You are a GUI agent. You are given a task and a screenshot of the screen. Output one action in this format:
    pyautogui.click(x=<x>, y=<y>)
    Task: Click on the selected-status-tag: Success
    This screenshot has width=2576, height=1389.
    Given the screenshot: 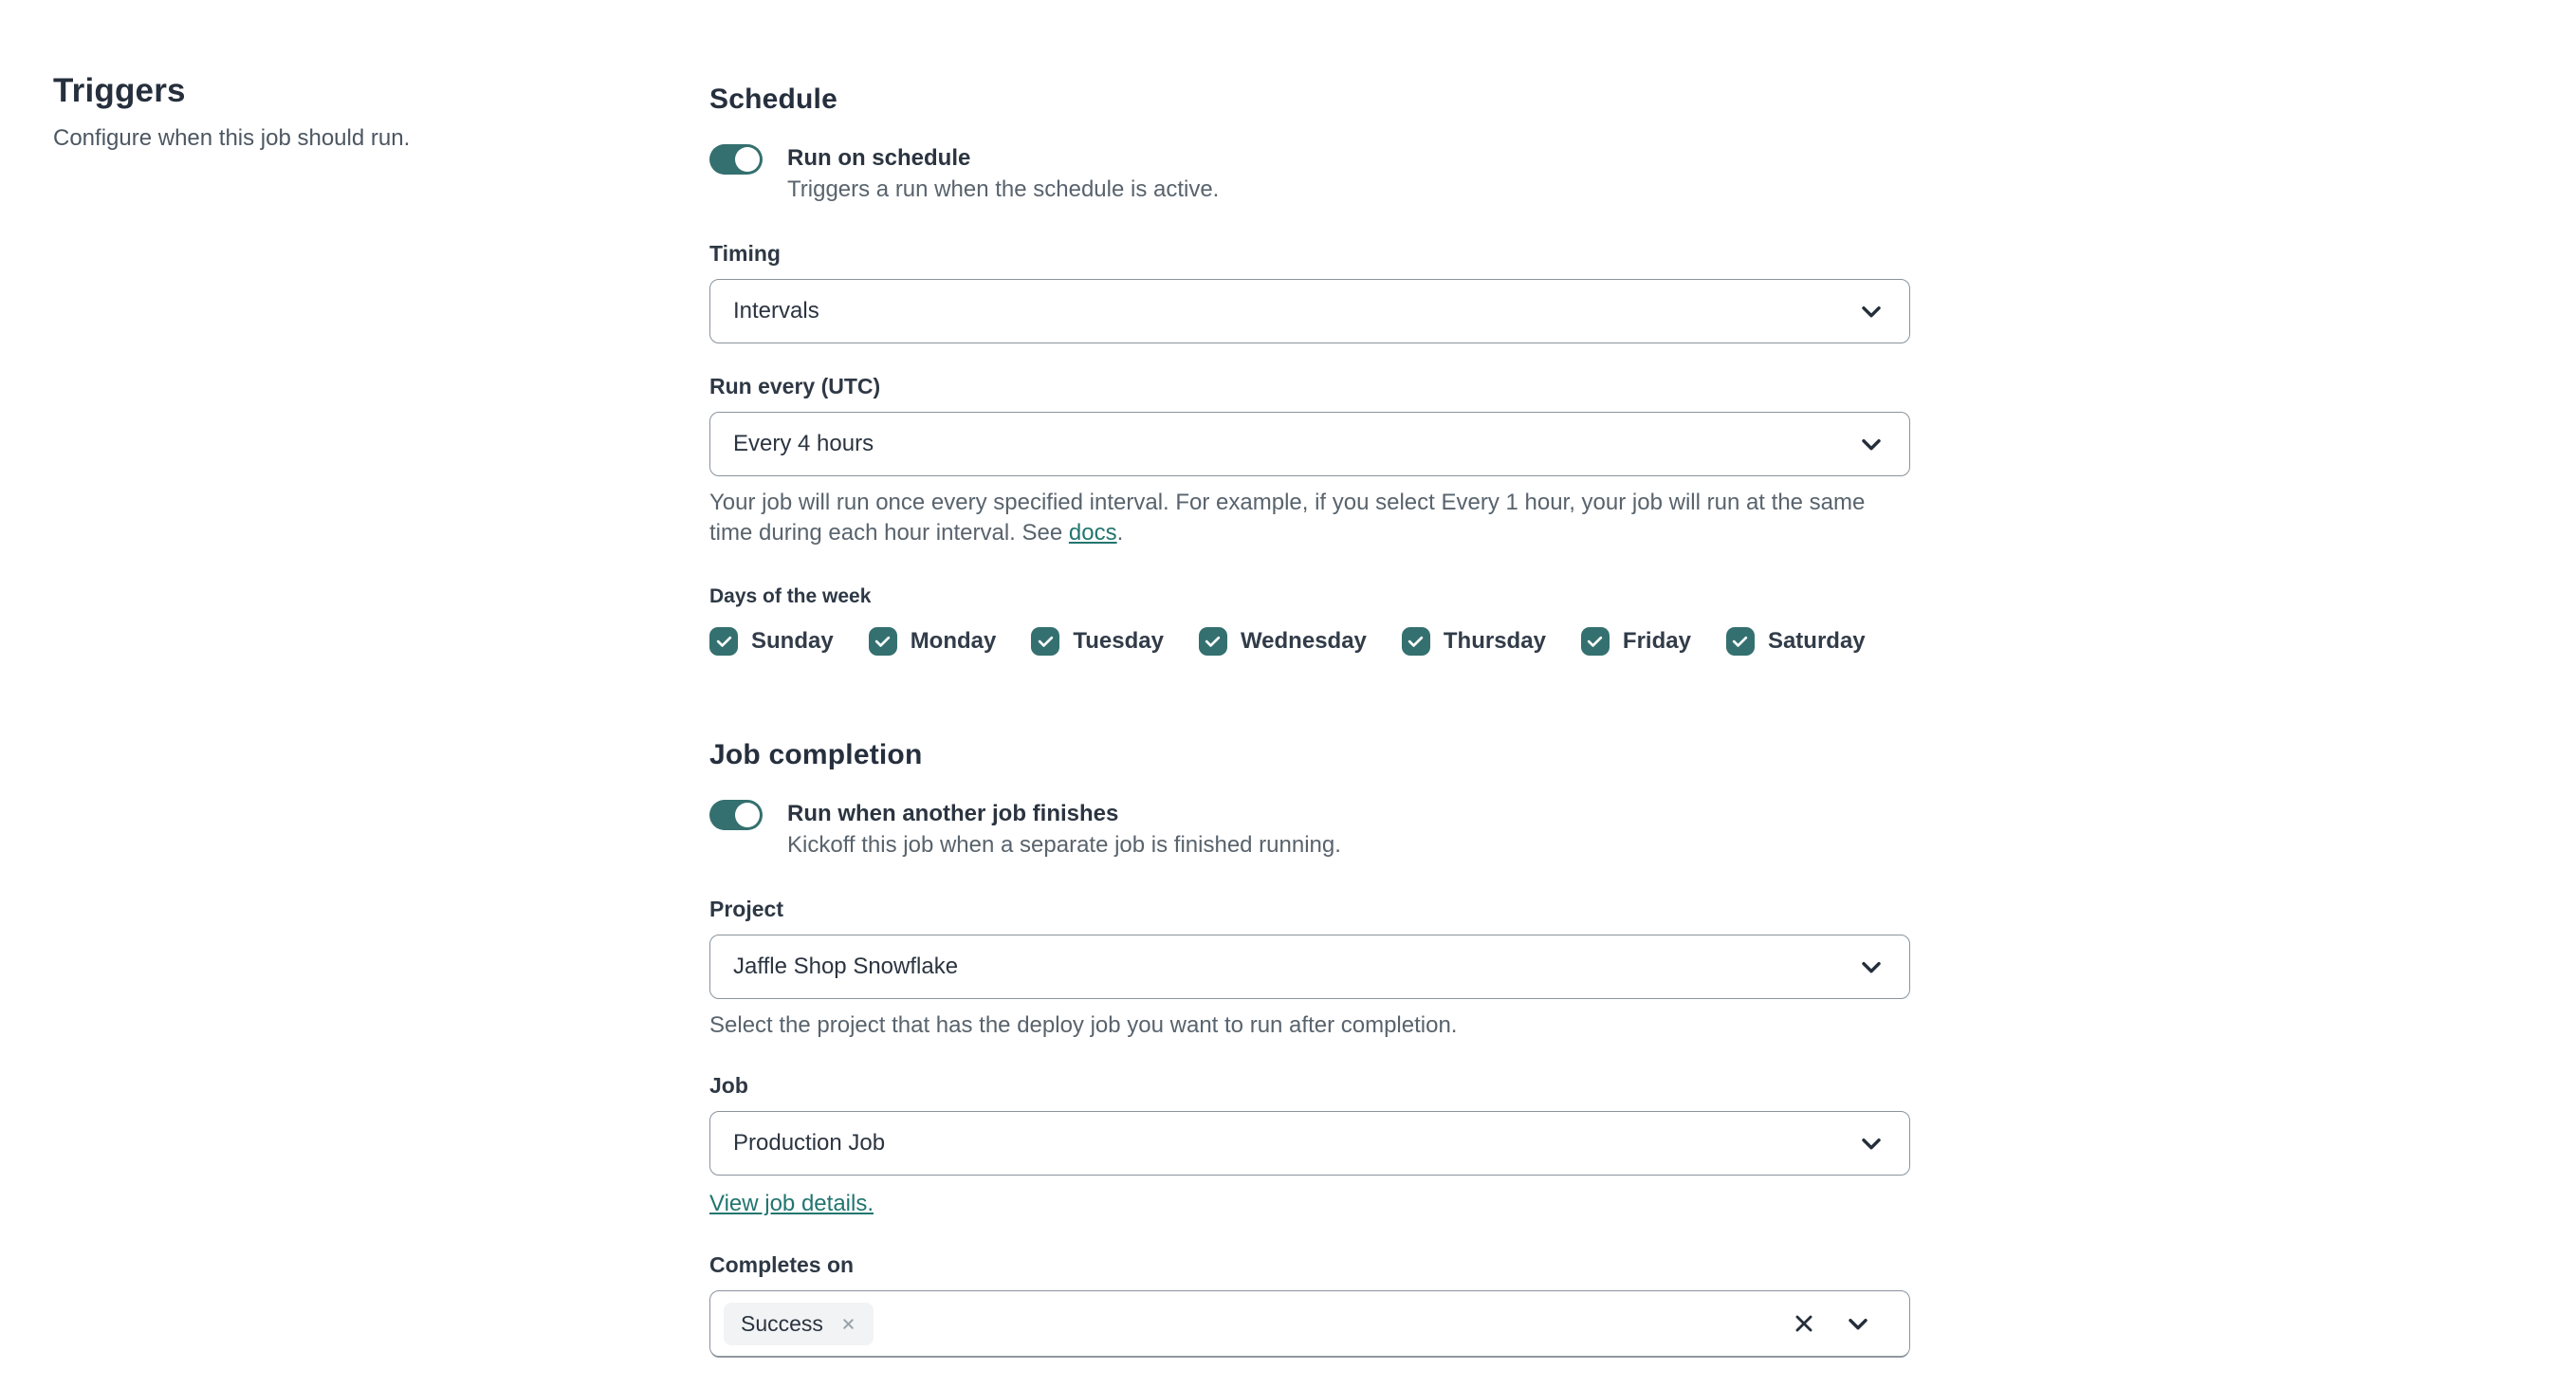 What is the action you would take?
    pyautogui.click(x=799, y=1323)
    